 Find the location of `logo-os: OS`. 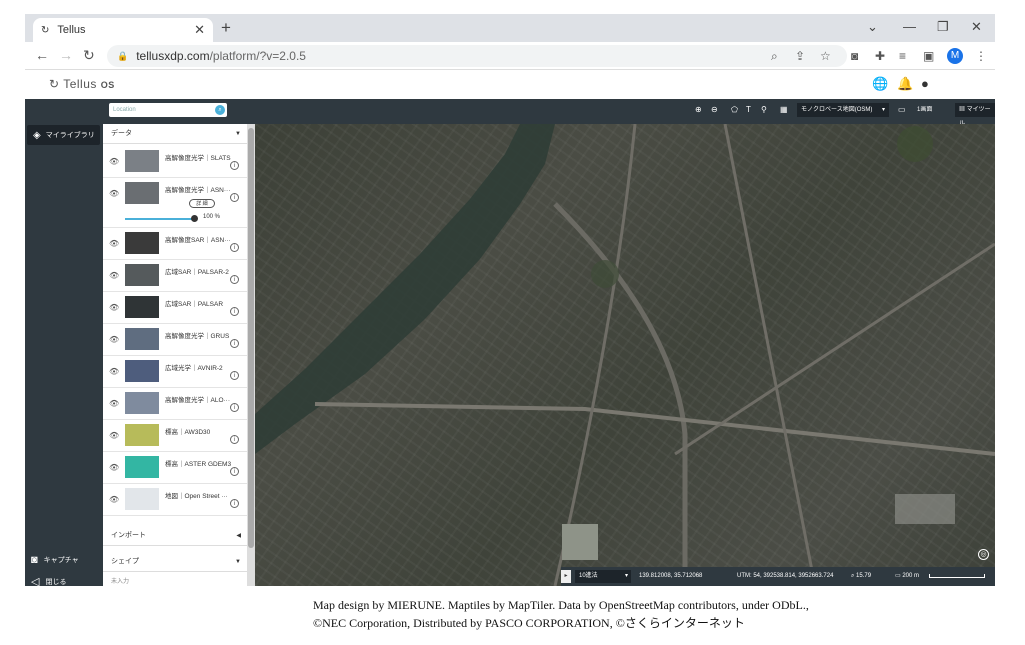

logo-os: OS is located at coordinates (107, 85).